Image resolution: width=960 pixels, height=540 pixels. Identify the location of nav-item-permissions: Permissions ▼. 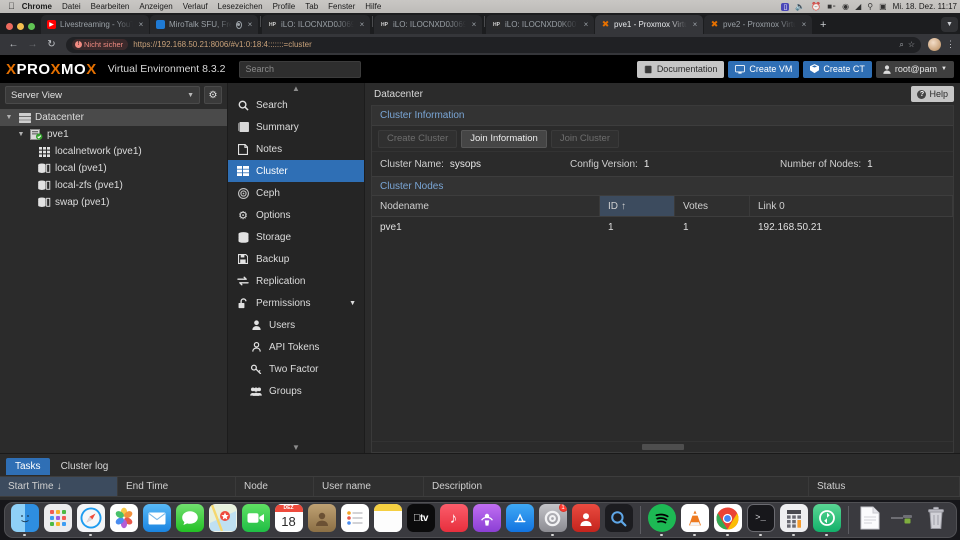
(296, 303).